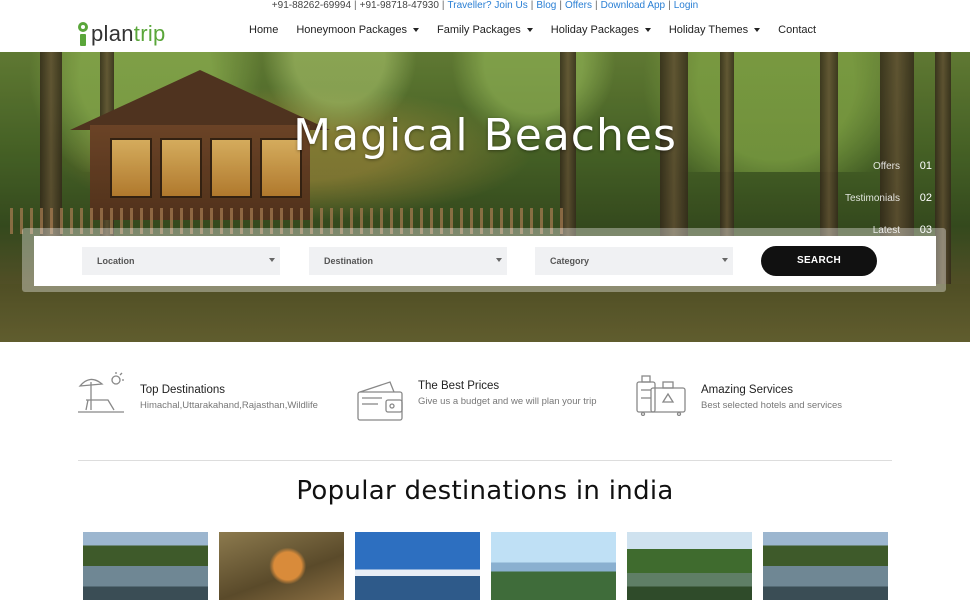  Describe the element at coordinates (181, 261) in the screenshot. I see `location-select: Location` at that location.